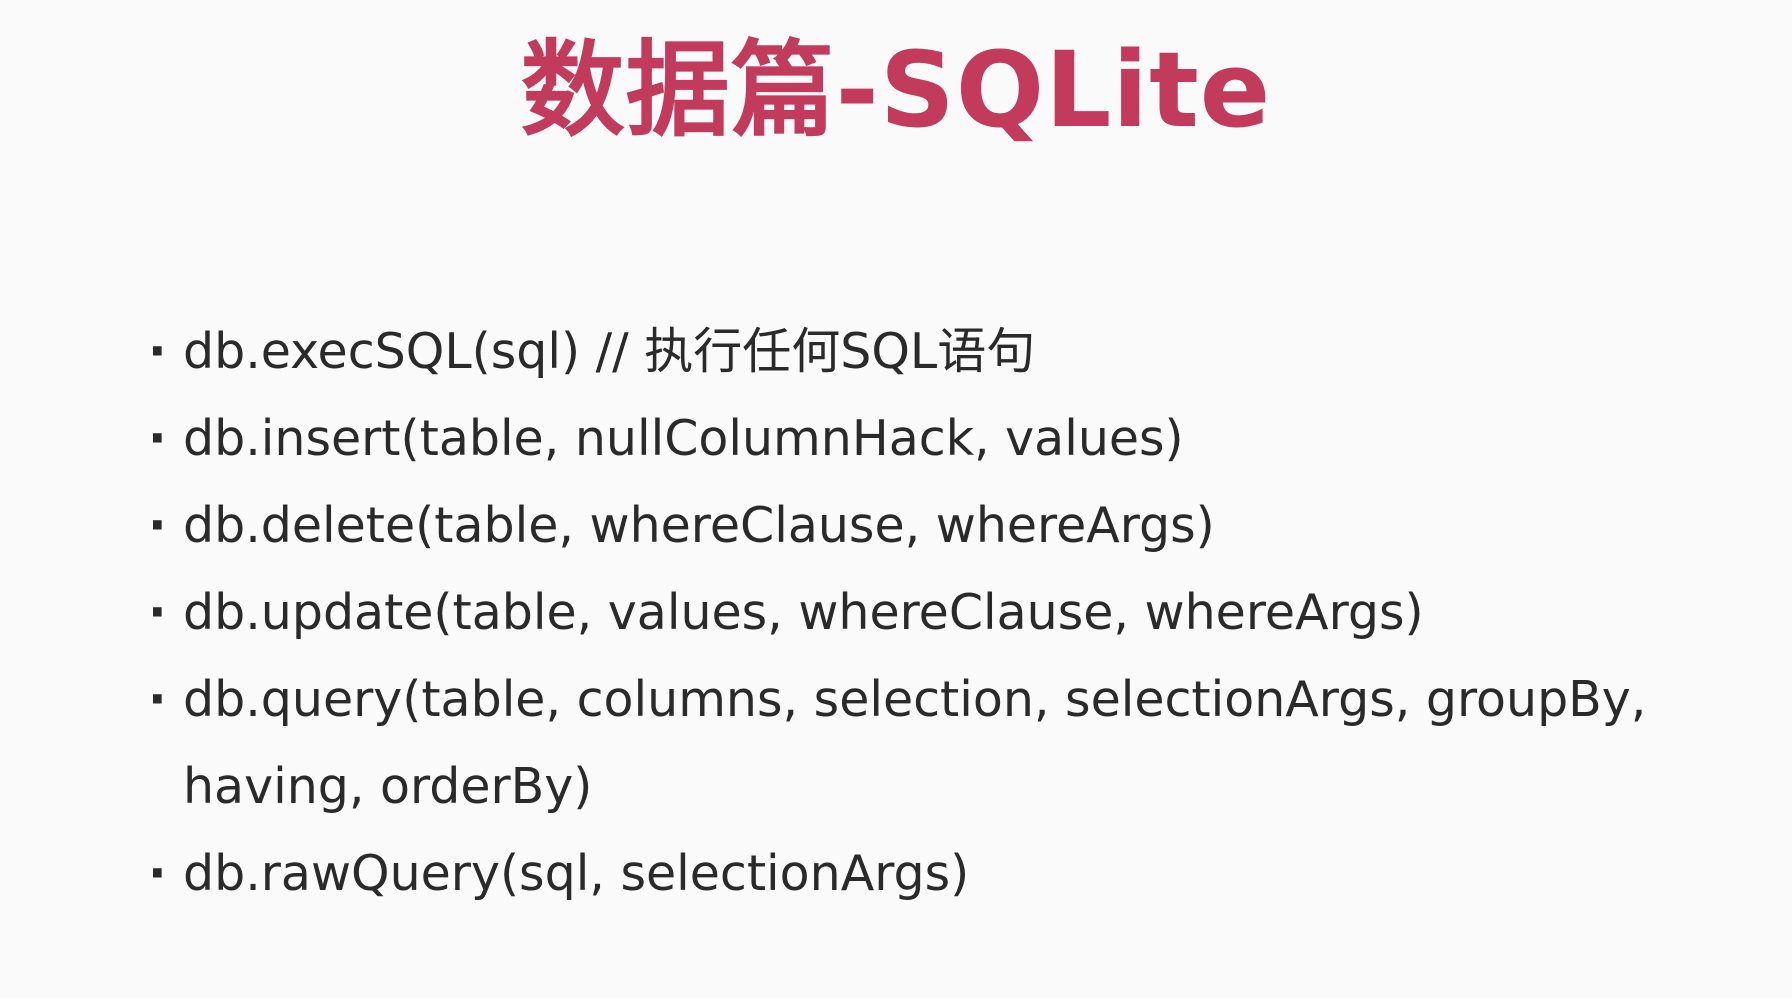  I want to click on bullet-text: db.execSQL(sql) // 执行任何SQL语句, so click(609, 351).